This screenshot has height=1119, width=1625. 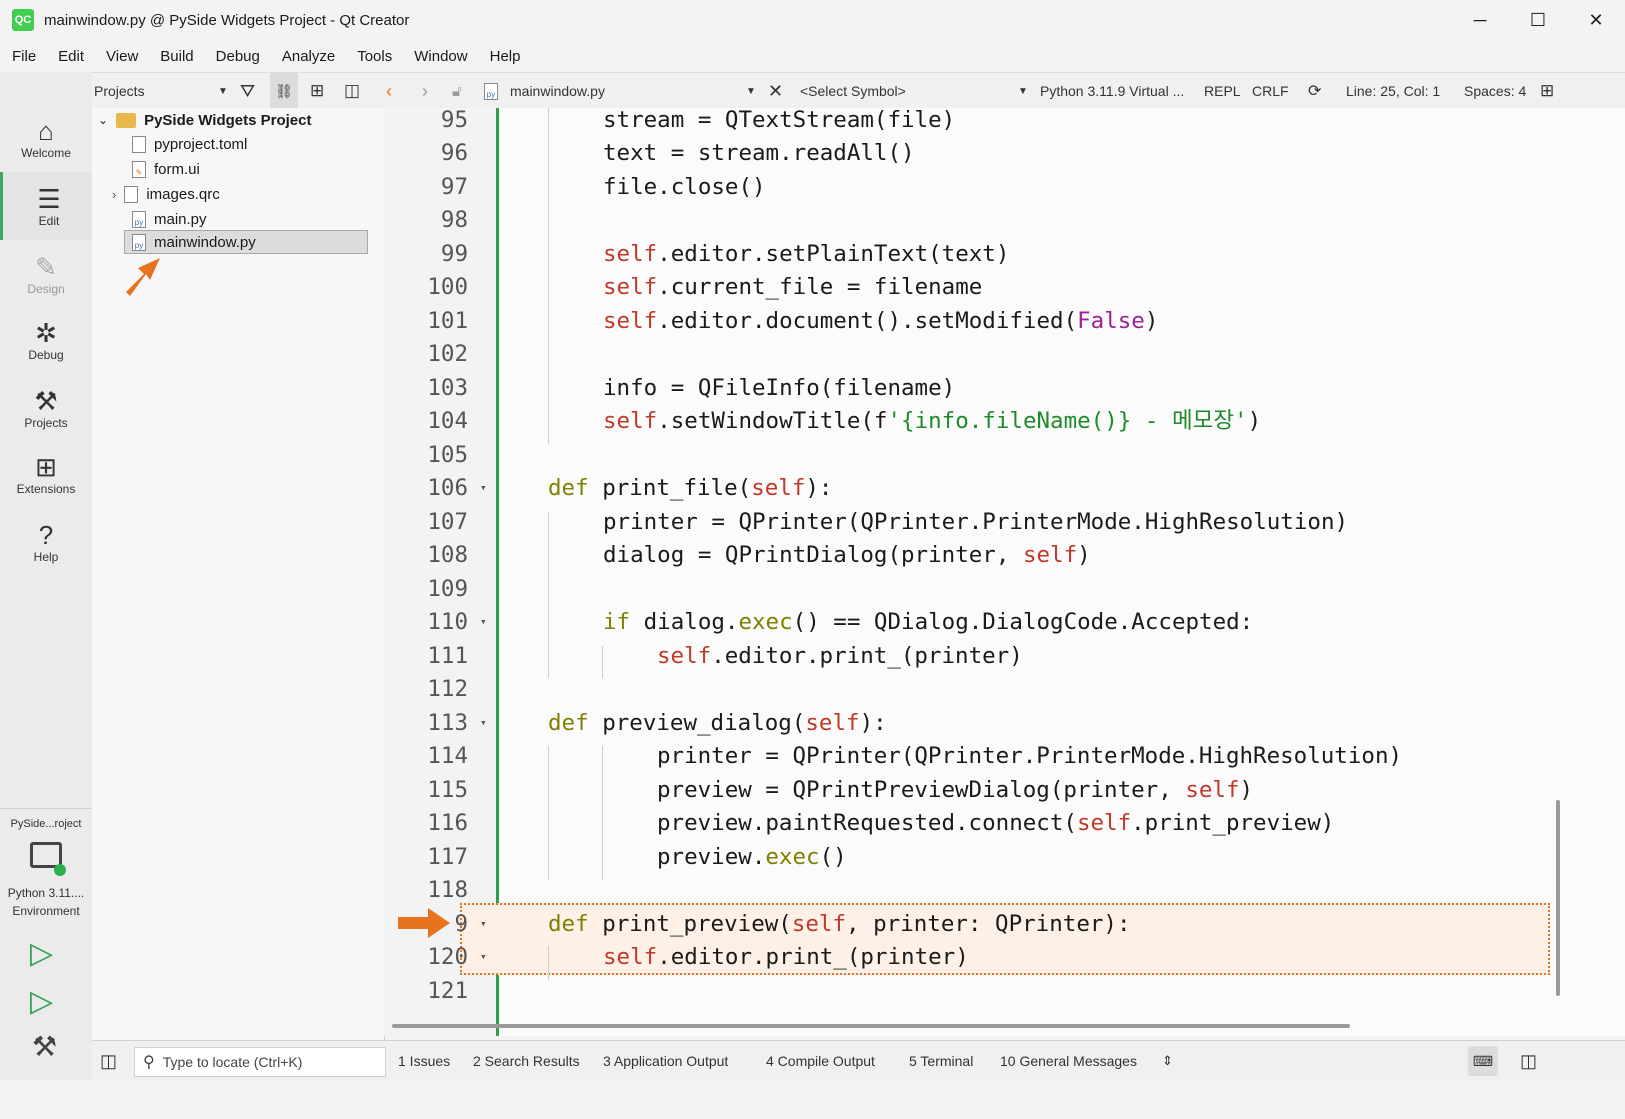 What do you see at coordinates (439, 56) in the screenshot?
I see `menu-window: Window` at bounding box center [439, 56].